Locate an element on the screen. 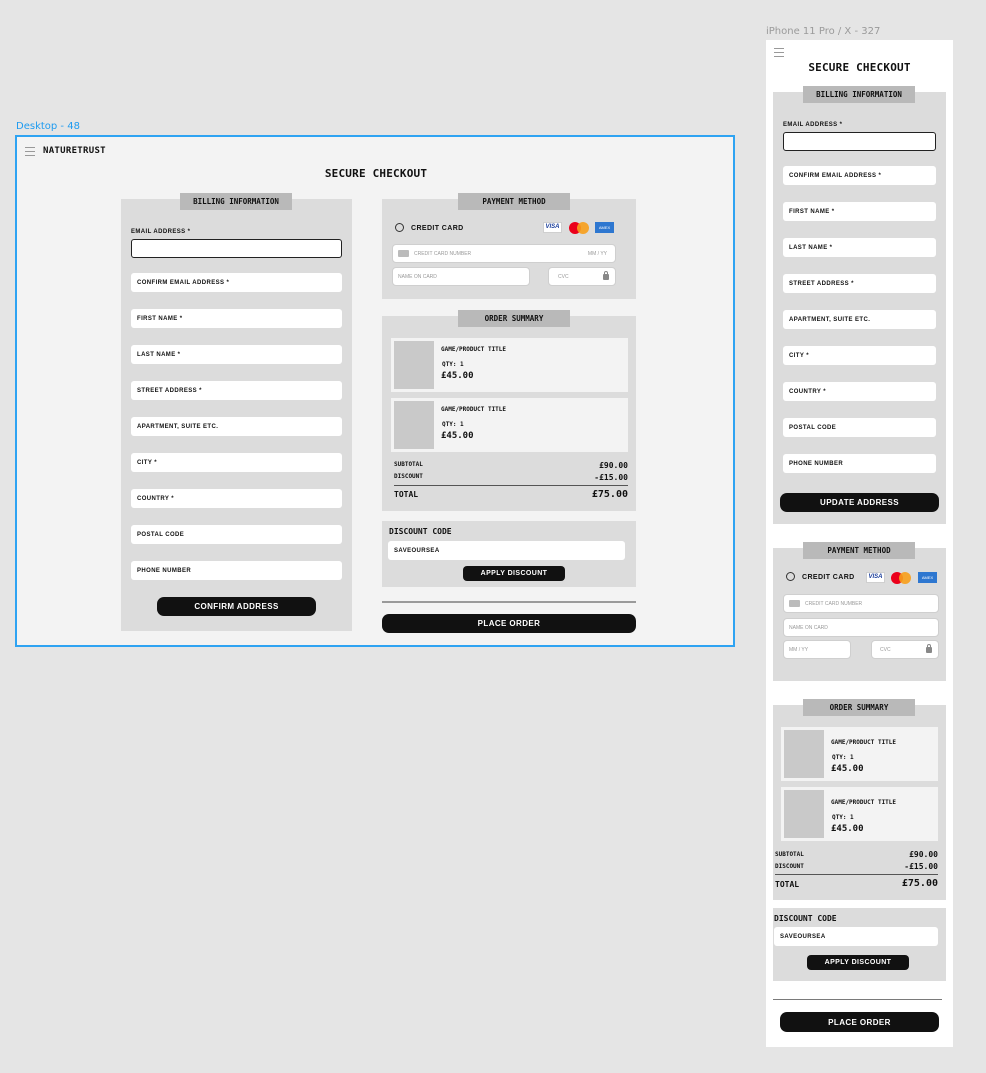 Image resolution: width=986 pixels, height=1073 pixels. discount-panel: DISCOUNT CODE SAVEOURSEA APPLY DISCOUNT is located at coordinates (859, 944).